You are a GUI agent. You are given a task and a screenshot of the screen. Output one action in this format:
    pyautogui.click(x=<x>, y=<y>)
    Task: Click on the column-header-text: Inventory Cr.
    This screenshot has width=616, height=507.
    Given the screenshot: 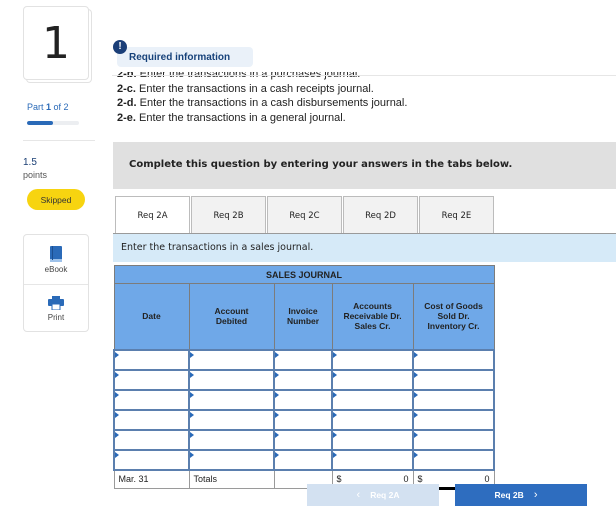 What is the action you would take?
    pyautogui.click(x=453, y=326)
    